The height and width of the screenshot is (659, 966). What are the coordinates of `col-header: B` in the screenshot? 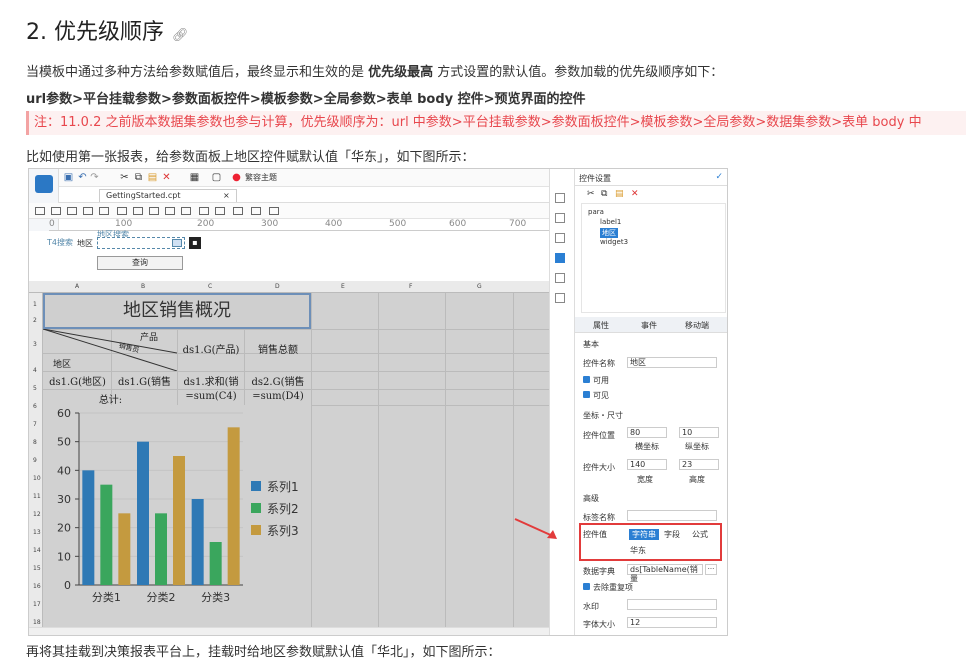 It's located at (143, 286).